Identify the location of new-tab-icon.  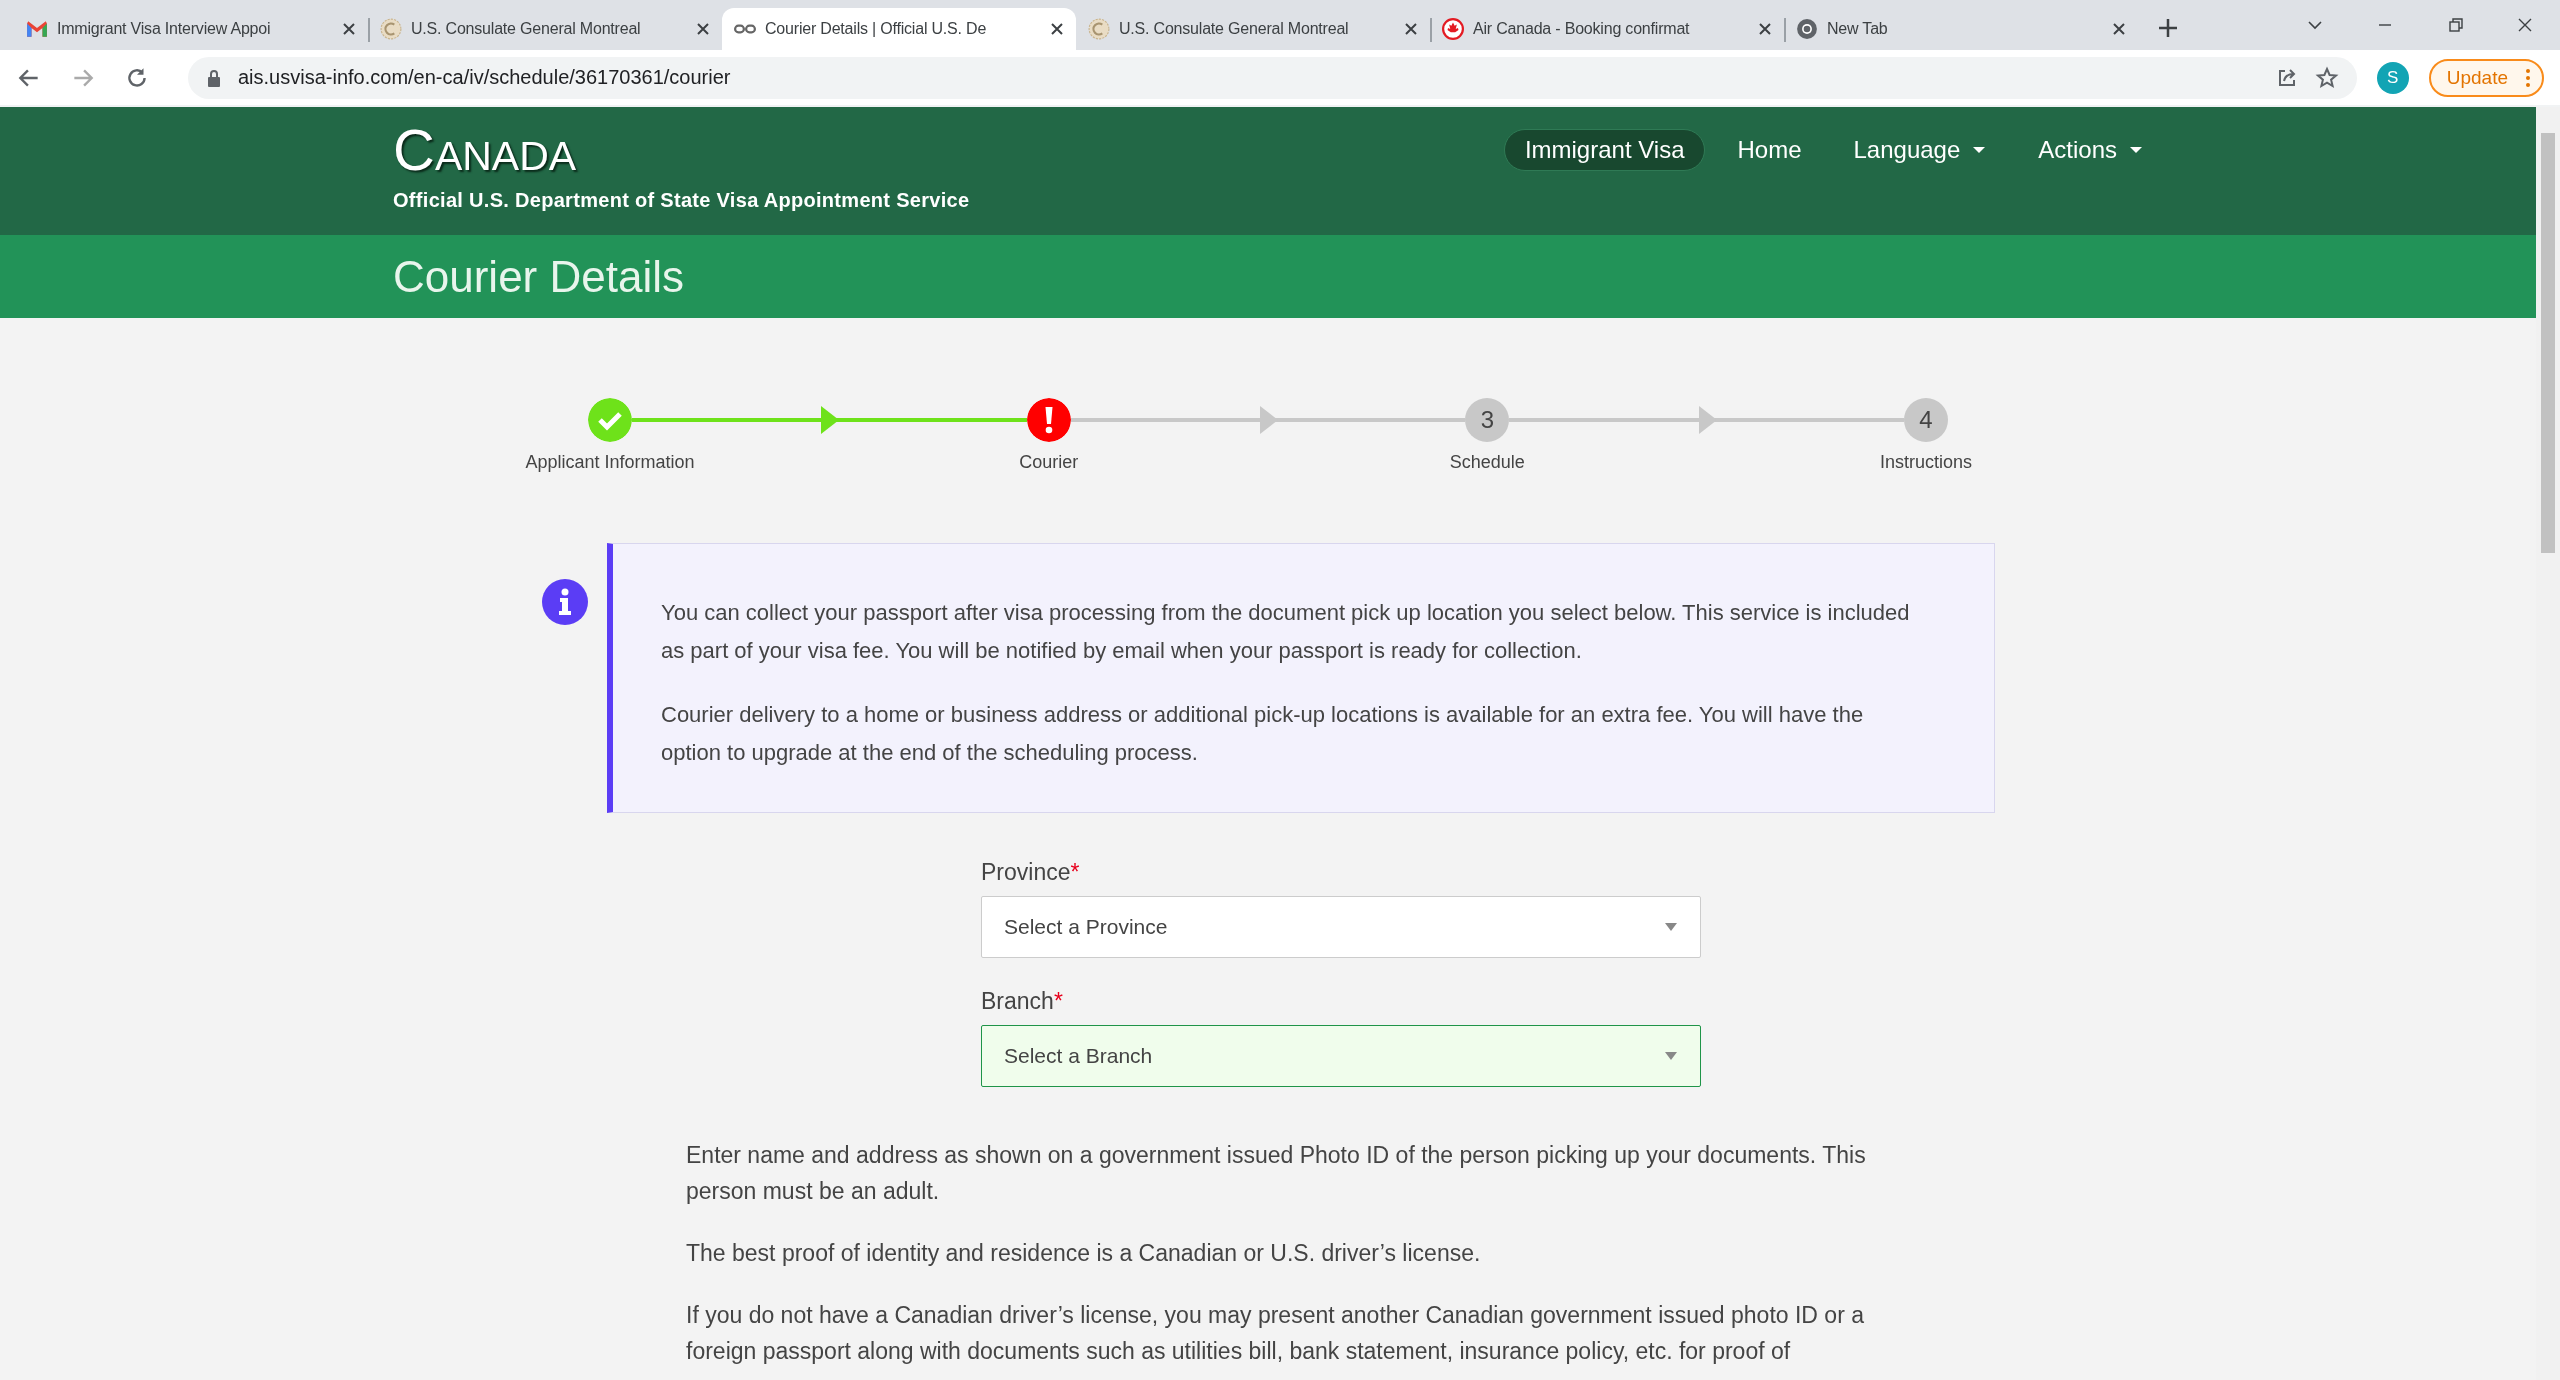
(2168, 28).